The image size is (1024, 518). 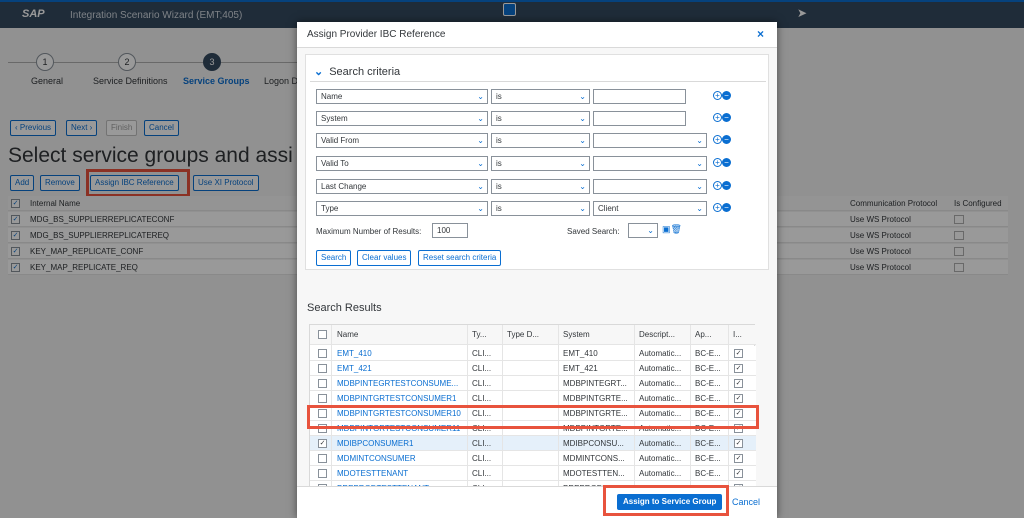 What do you see at coordinates (402, 186) in the screenshot?
I see `criteria-field-select: Last Change ⌄` at bounding box center [402, 186].